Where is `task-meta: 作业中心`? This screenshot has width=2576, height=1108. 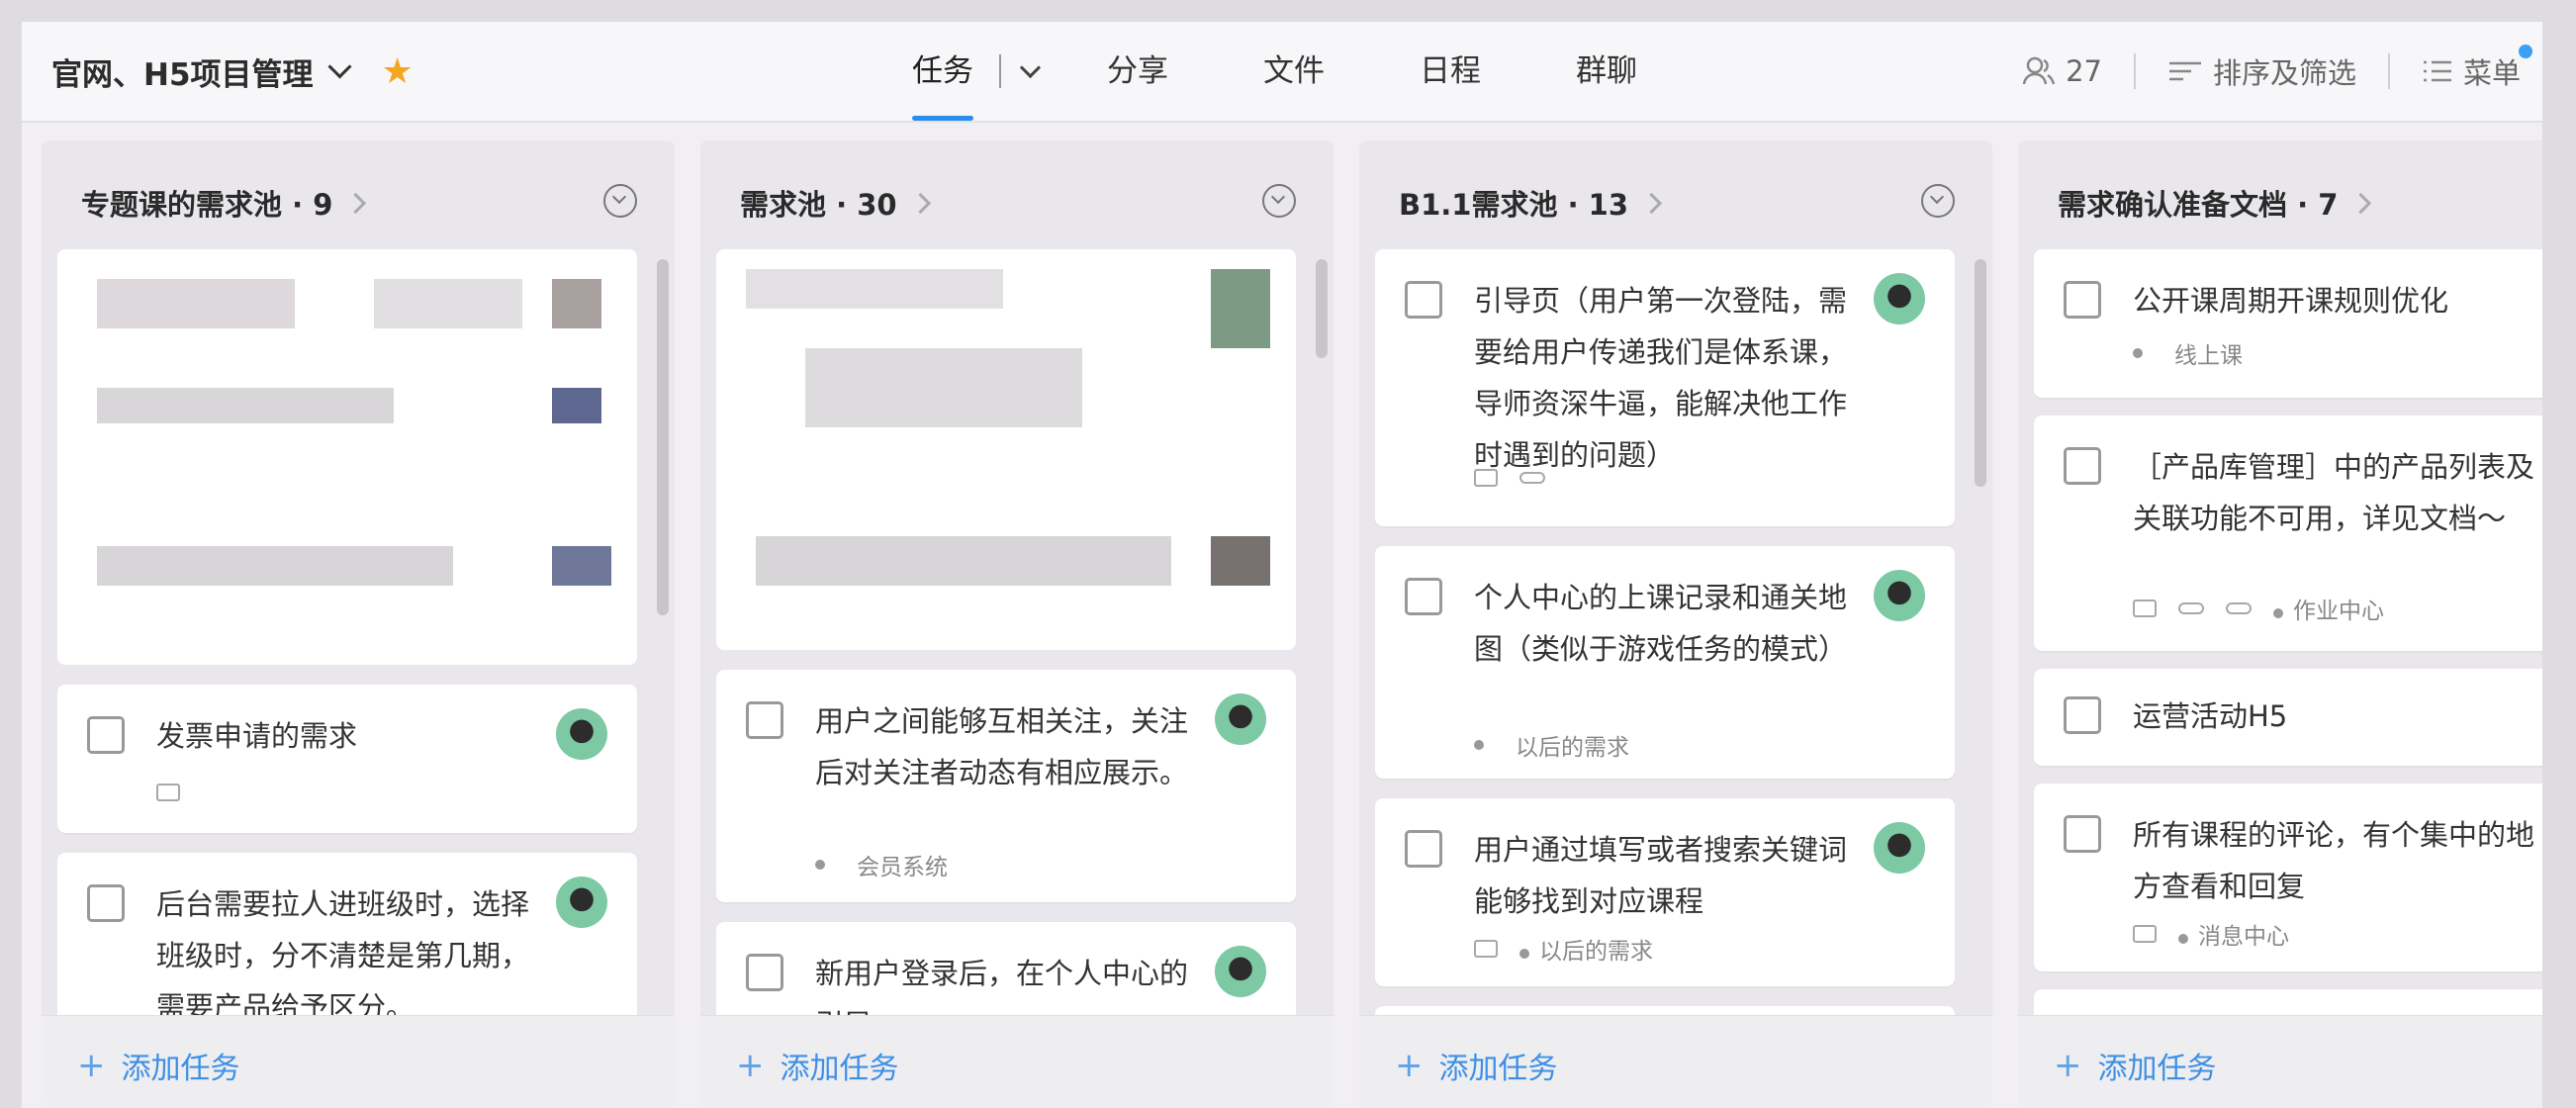
task-meta: 作业中心 is located at coordinates (2259, 608).